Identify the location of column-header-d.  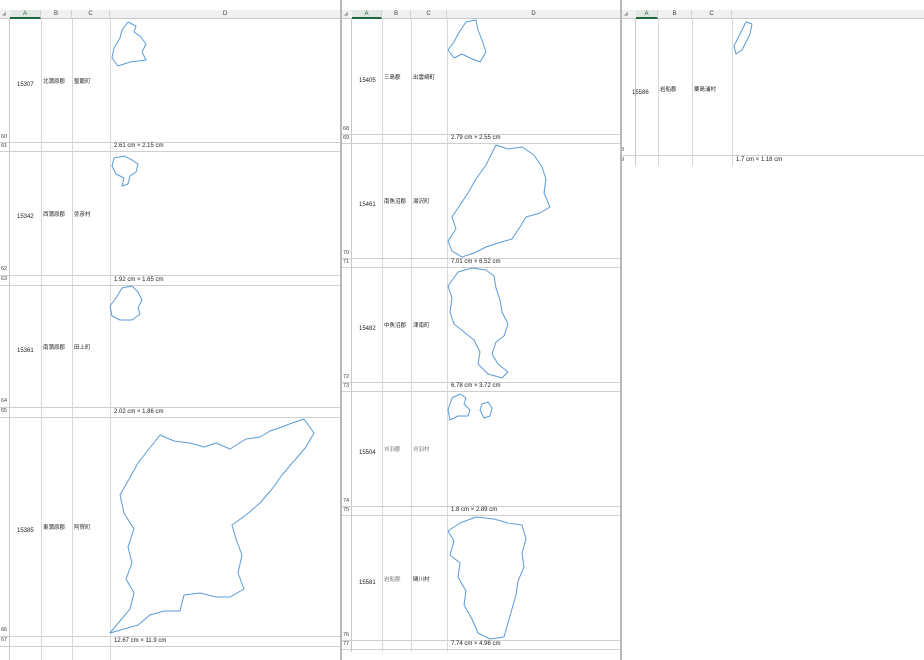
(828, 14).